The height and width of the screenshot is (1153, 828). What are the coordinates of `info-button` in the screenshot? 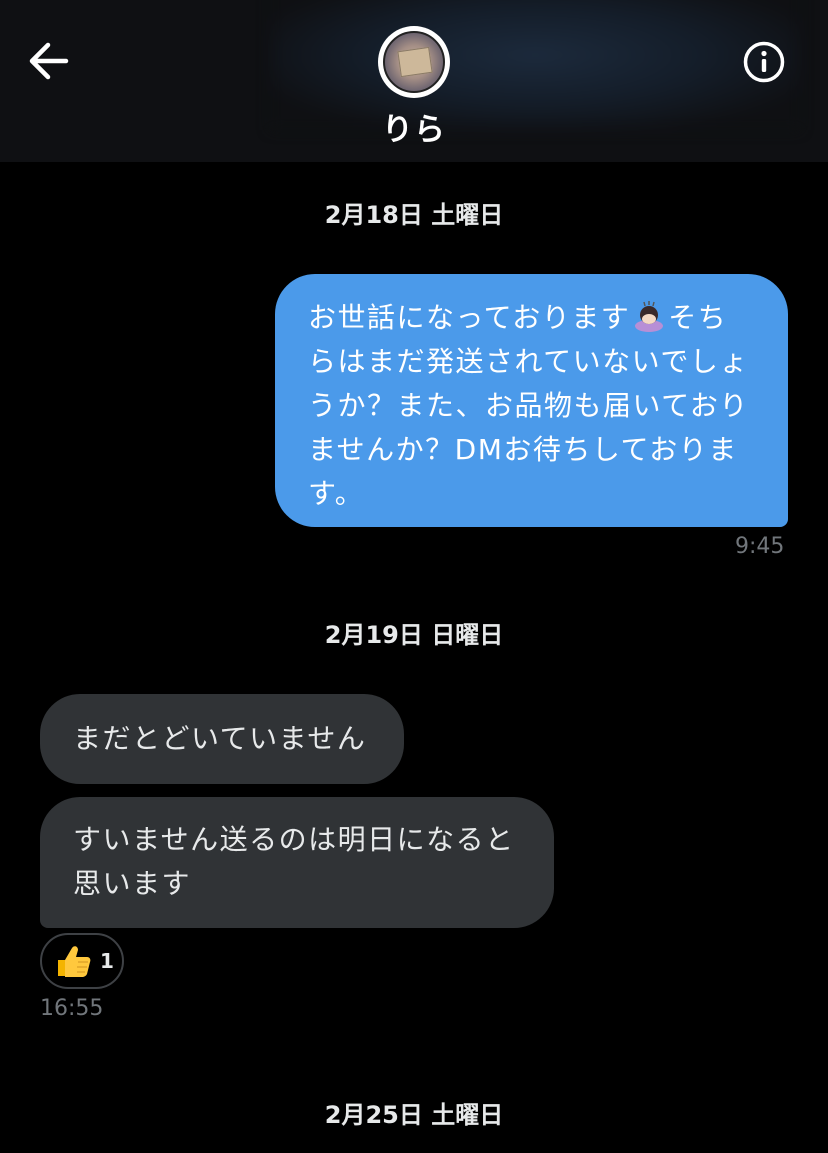 It's located at (764, 62).